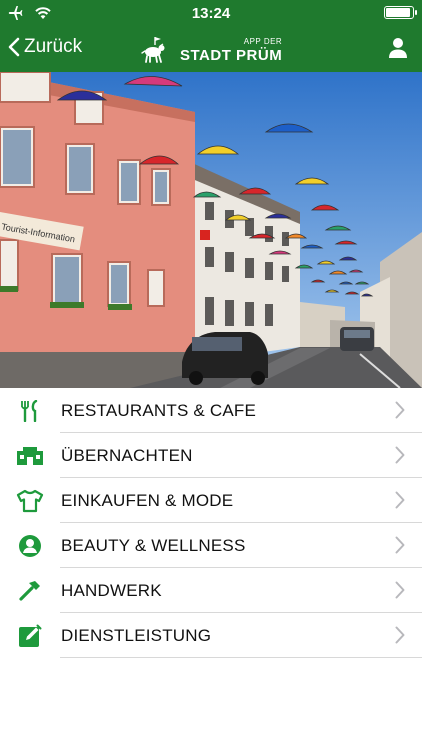  I want to click on hammer-icon, so click(30, 591).